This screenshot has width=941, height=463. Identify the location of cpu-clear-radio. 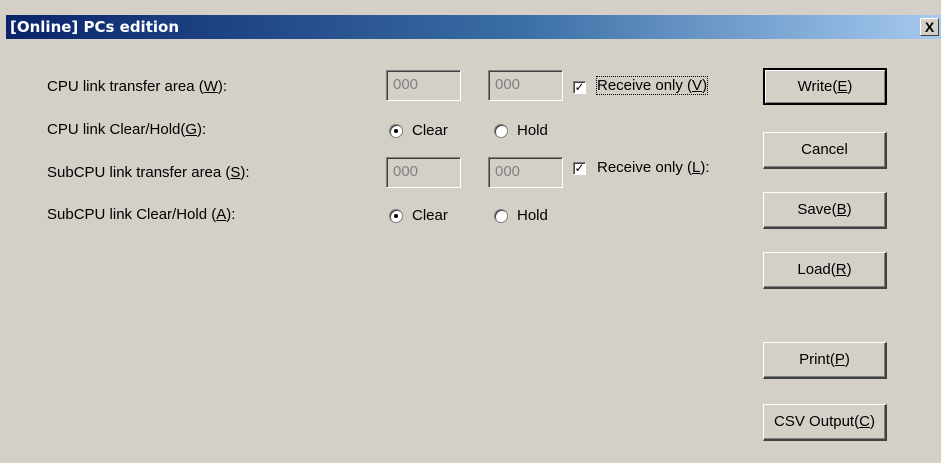
(396, 131).